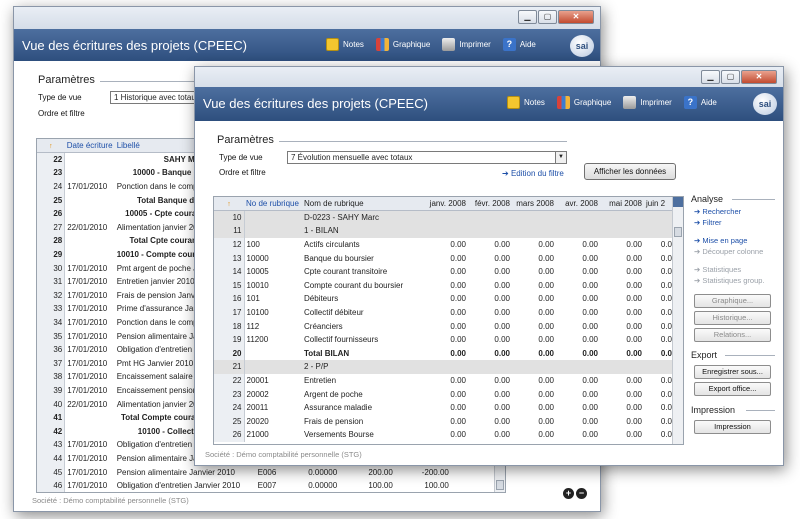 This screenshot has height=519, width=800. Describe the element at coordinates (578, 204) in the screenshot. I see `column-header-month: avr. 2008` at that location.